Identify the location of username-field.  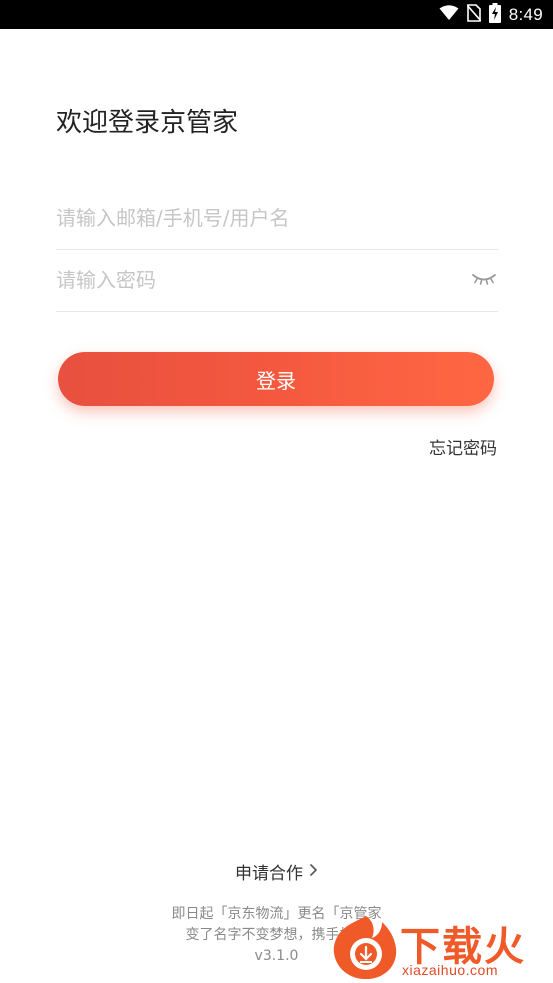
(277, 218).